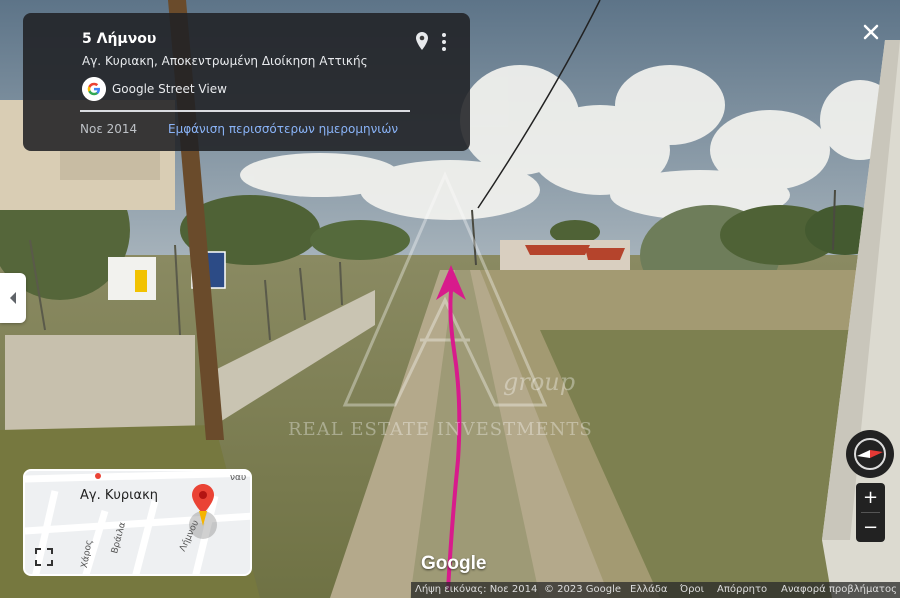 This screenshot has width=900, height=598. I want to click on footer-privacy-link: Απόρρητο, so click(742, 589).